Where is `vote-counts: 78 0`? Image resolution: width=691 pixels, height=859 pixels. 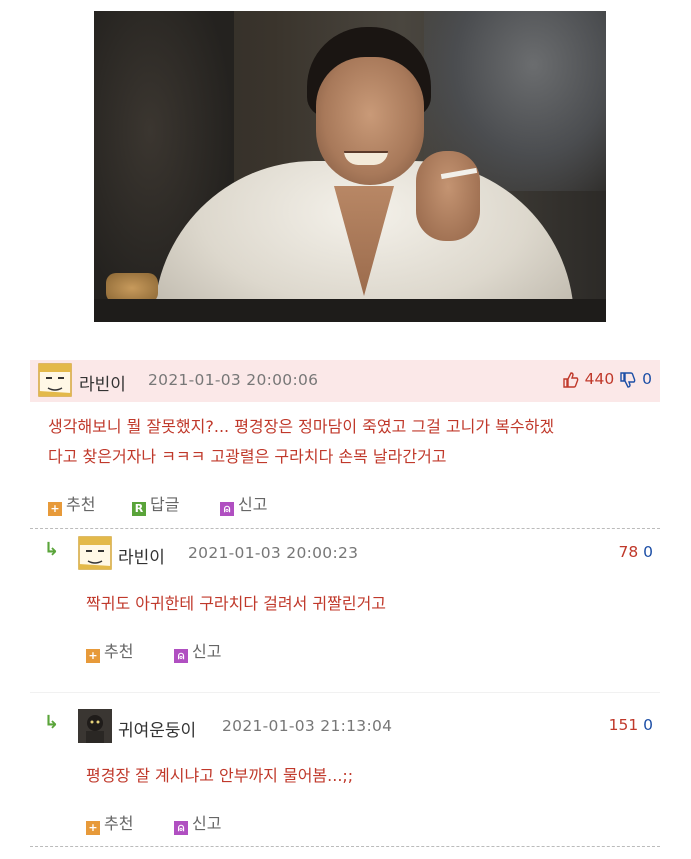
vote-counts: 78 0 is located at coordinates (635, 552).